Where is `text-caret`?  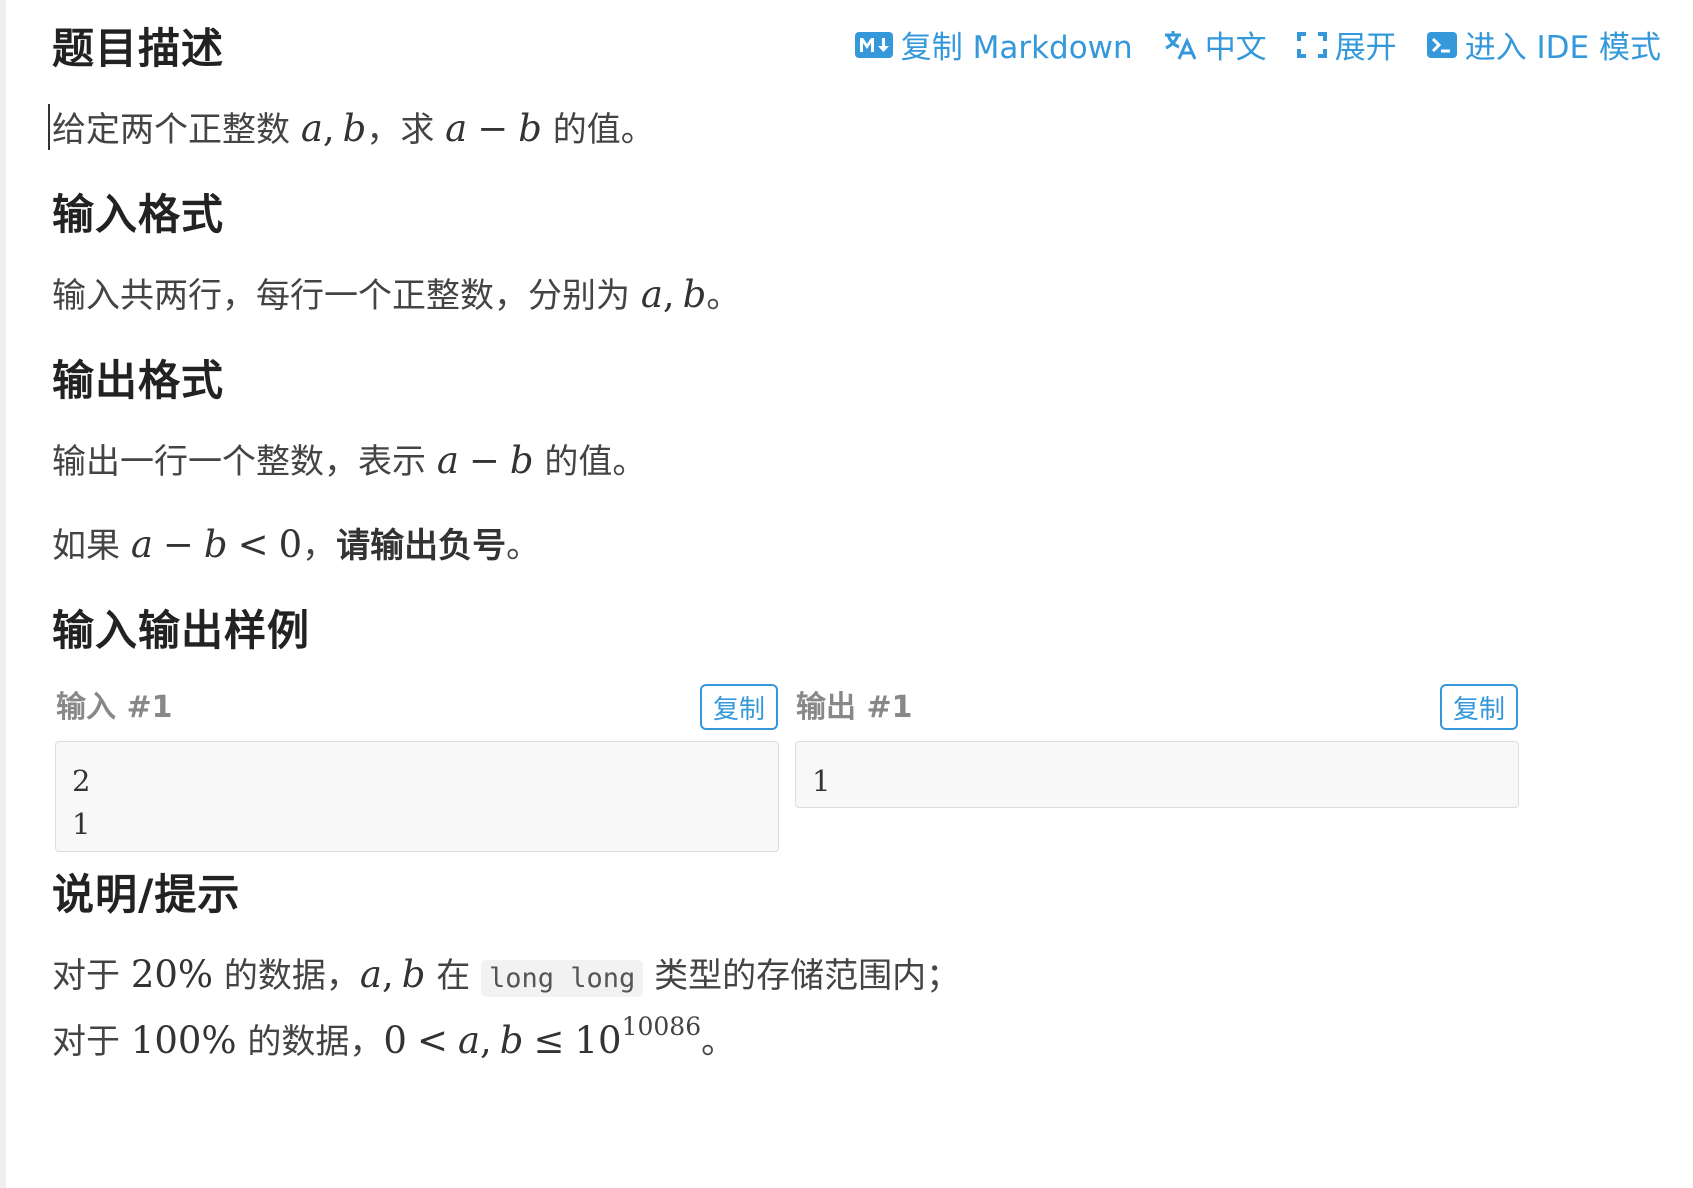
text-caret is located at coordinates (49, 127).